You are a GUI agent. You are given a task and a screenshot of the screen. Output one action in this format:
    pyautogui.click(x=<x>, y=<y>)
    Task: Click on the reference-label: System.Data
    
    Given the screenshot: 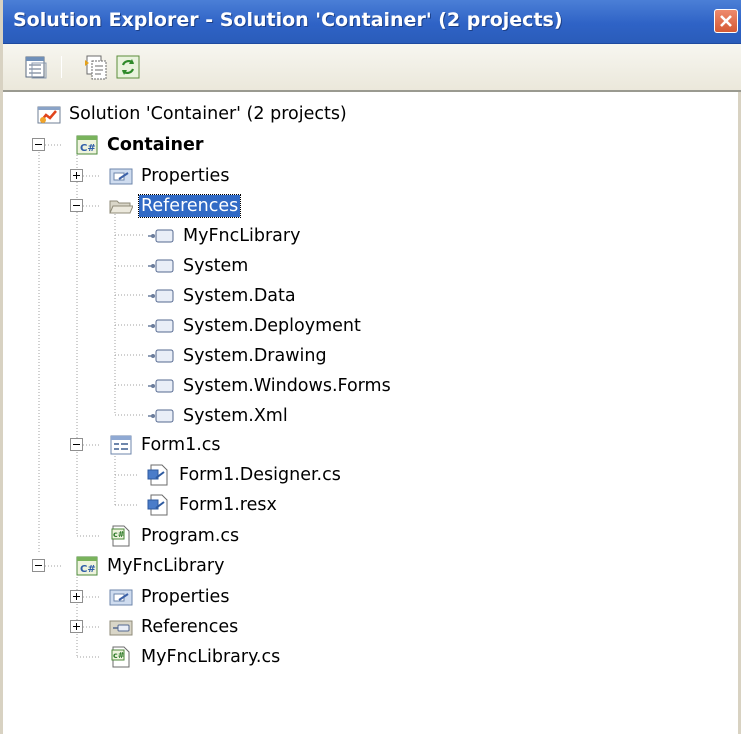 What is the action you would take?
    pyautogui.click(x=239, y=296)
    